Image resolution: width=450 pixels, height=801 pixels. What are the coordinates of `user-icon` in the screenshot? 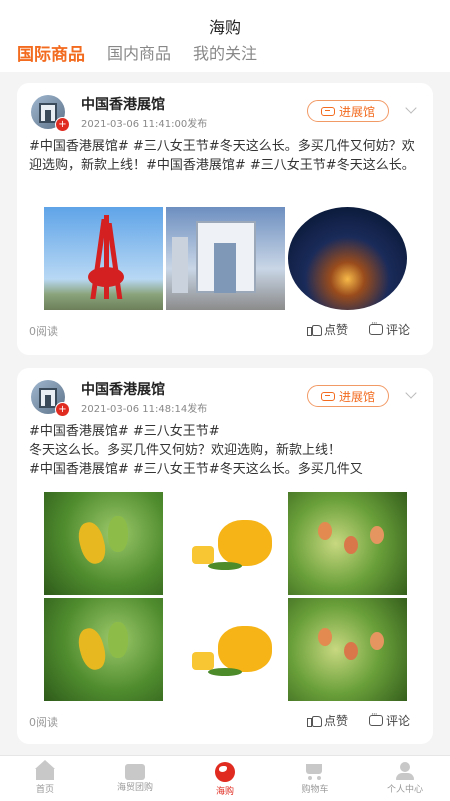 It's located at (405, 771).